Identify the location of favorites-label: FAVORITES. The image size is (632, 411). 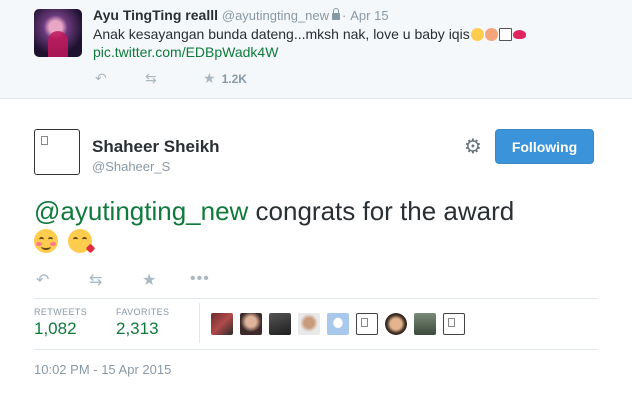
(143, 312).